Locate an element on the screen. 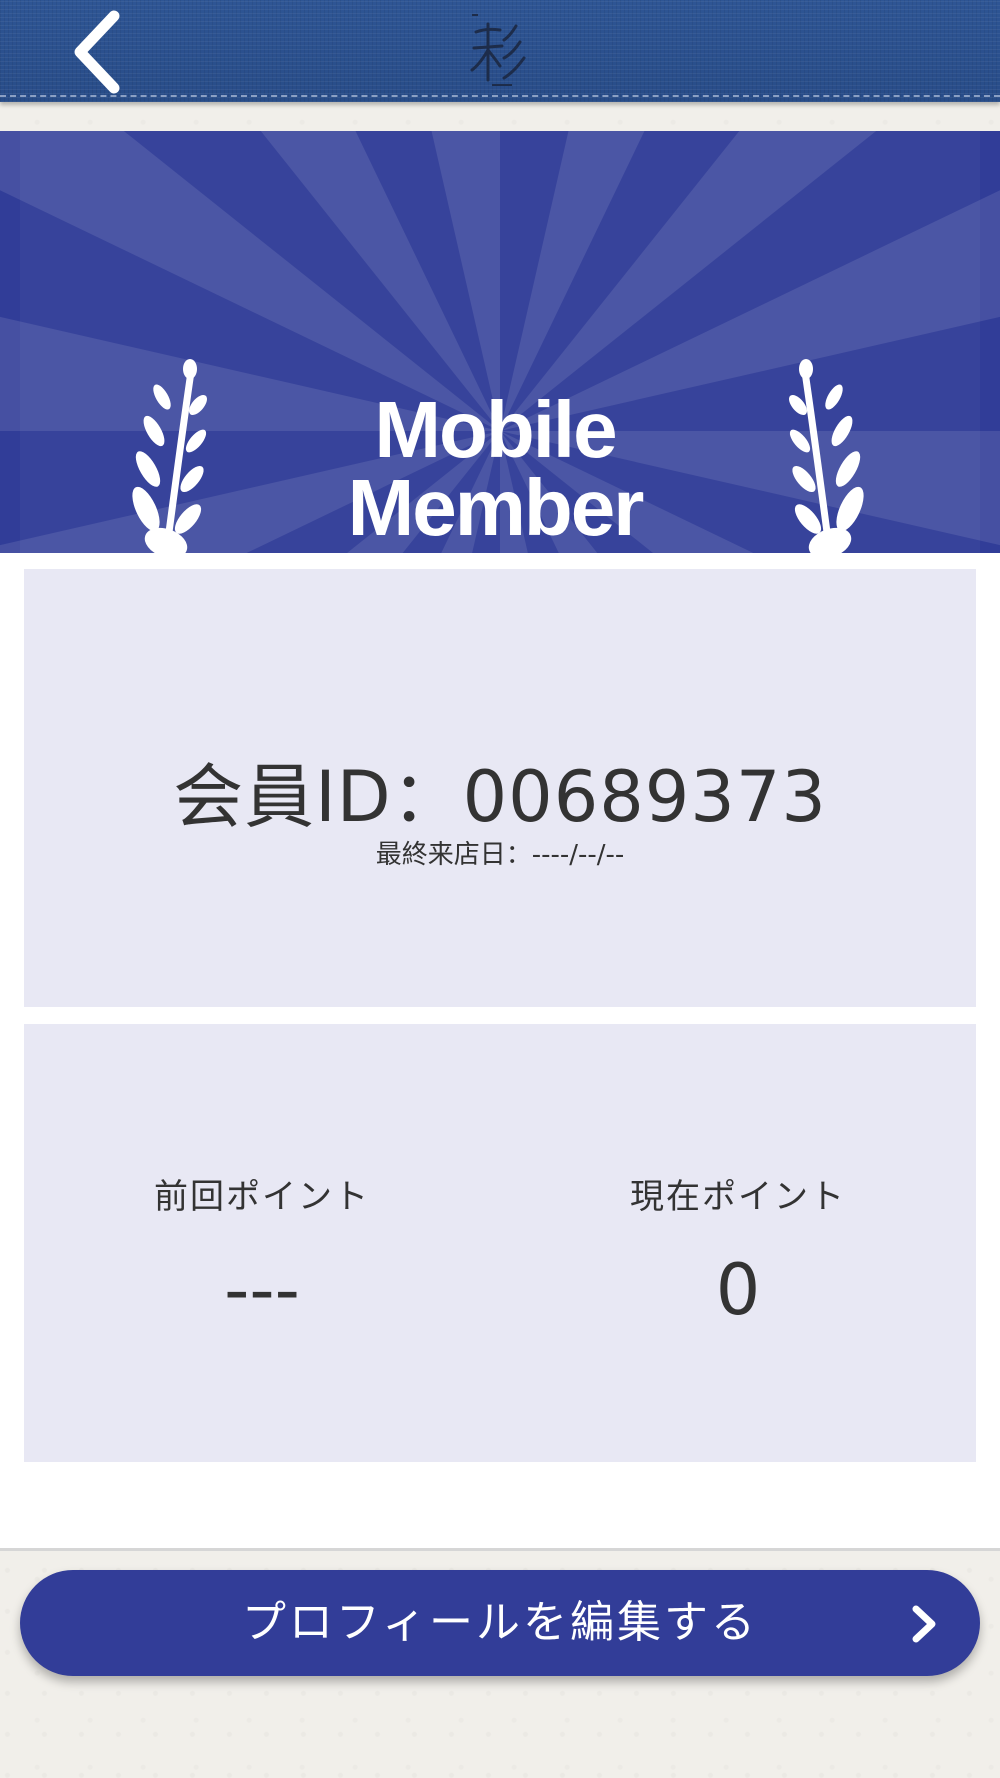  sai-logo-icon is located at coordinates (501, 51).